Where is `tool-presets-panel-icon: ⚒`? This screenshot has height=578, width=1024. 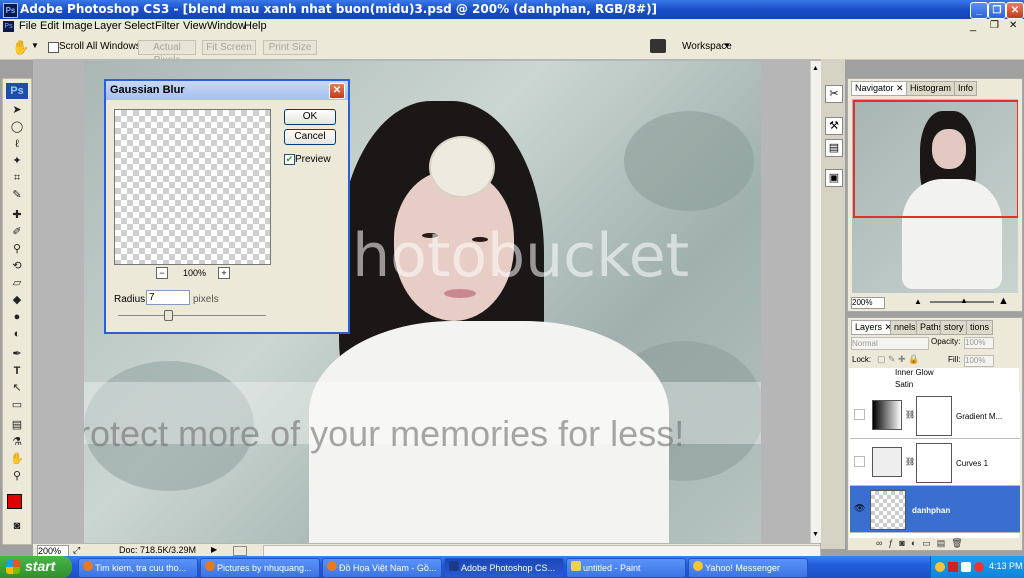
tool-presets-panel-icon: ⚒ is located at coordinates (834, 126).